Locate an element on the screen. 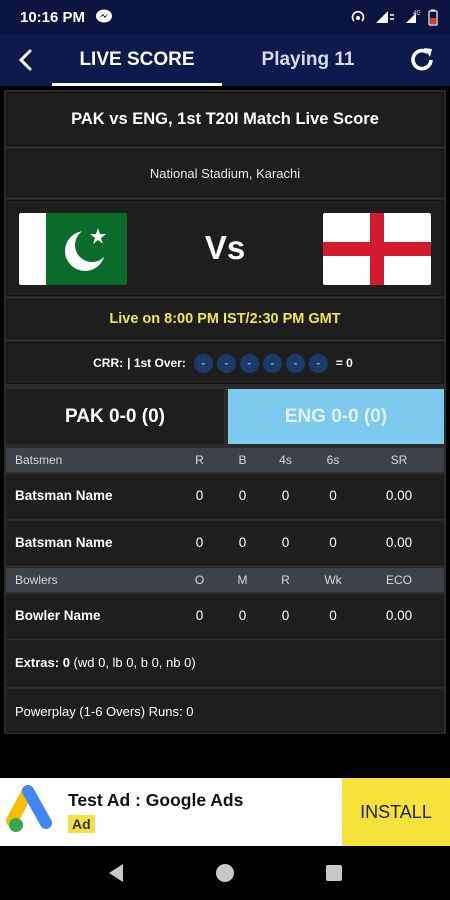 This screenshot has height=900, width=450. hotspot-icon is located at coordinates (358, 16).